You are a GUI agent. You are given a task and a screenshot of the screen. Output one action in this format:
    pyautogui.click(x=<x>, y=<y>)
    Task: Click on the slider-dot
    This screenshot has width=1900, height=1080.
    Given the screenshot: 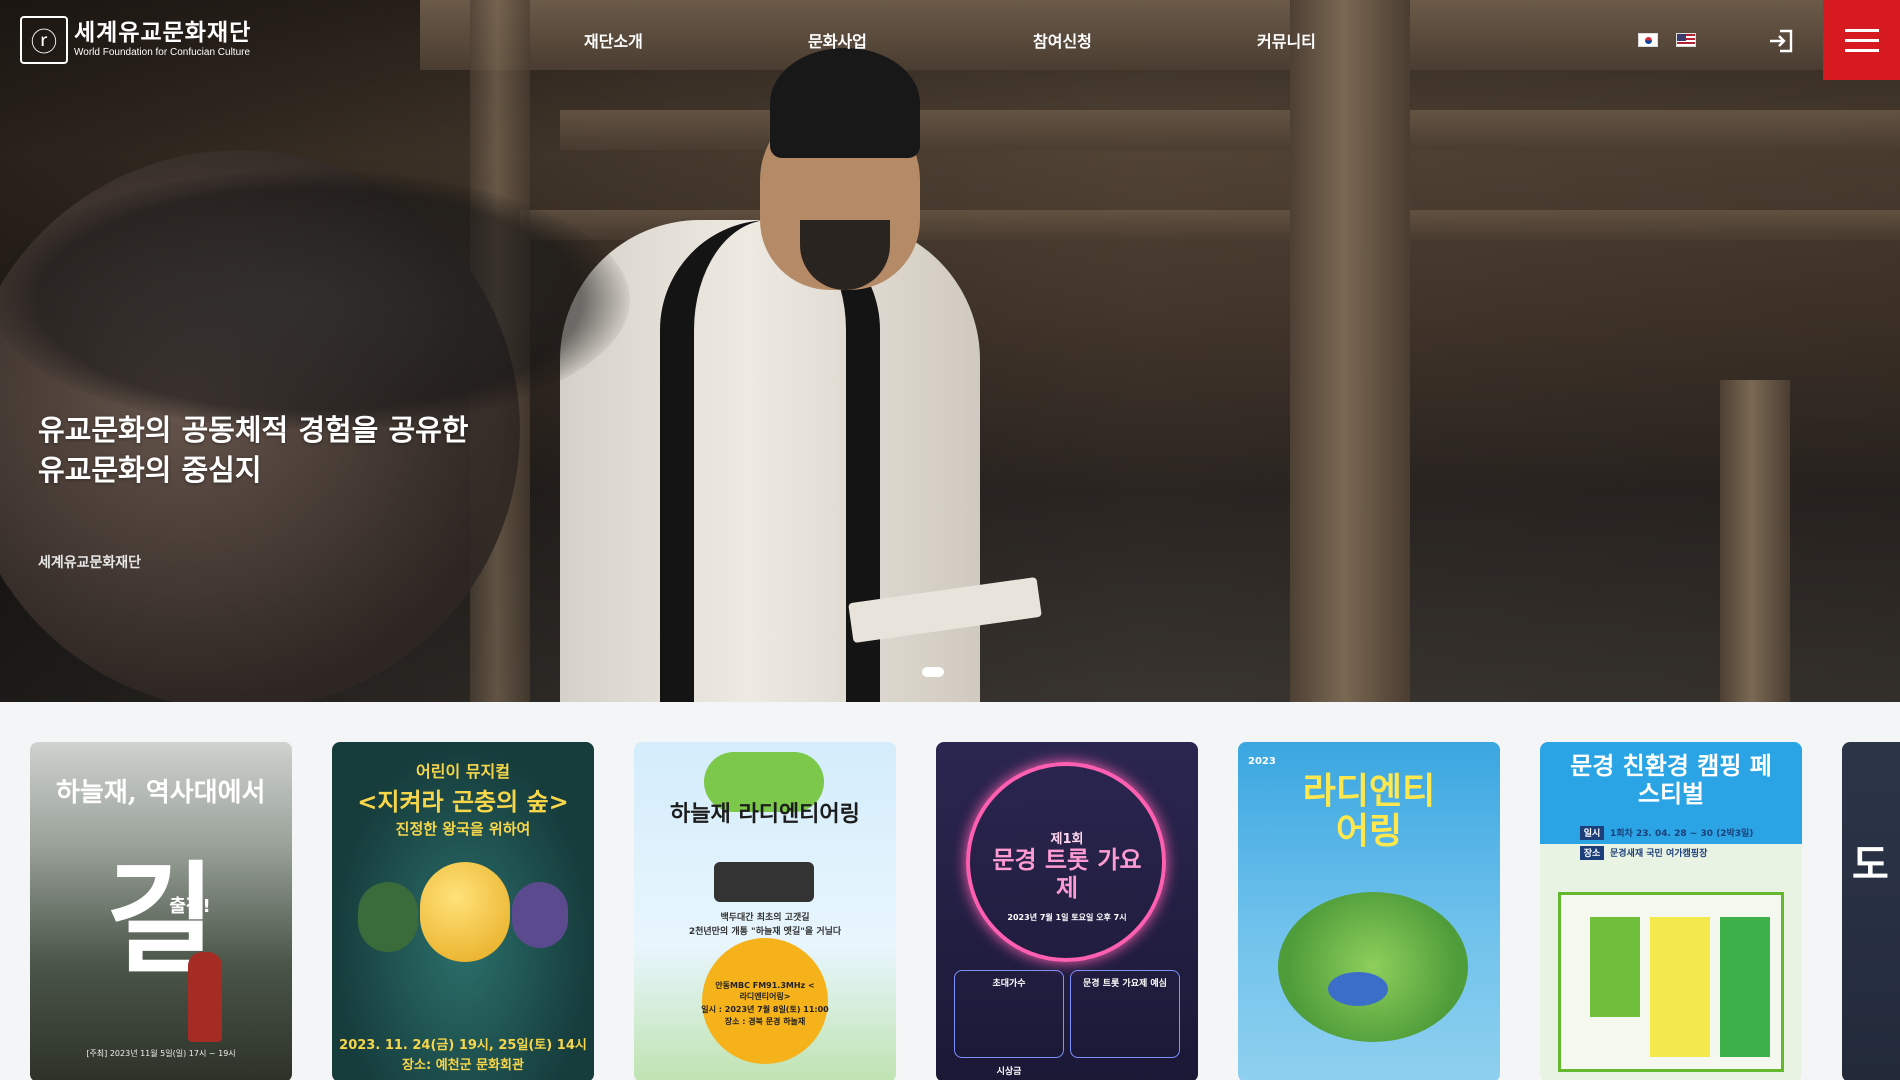 What is the action you would take?
    pyautogui.click(x=933, y=672)
    